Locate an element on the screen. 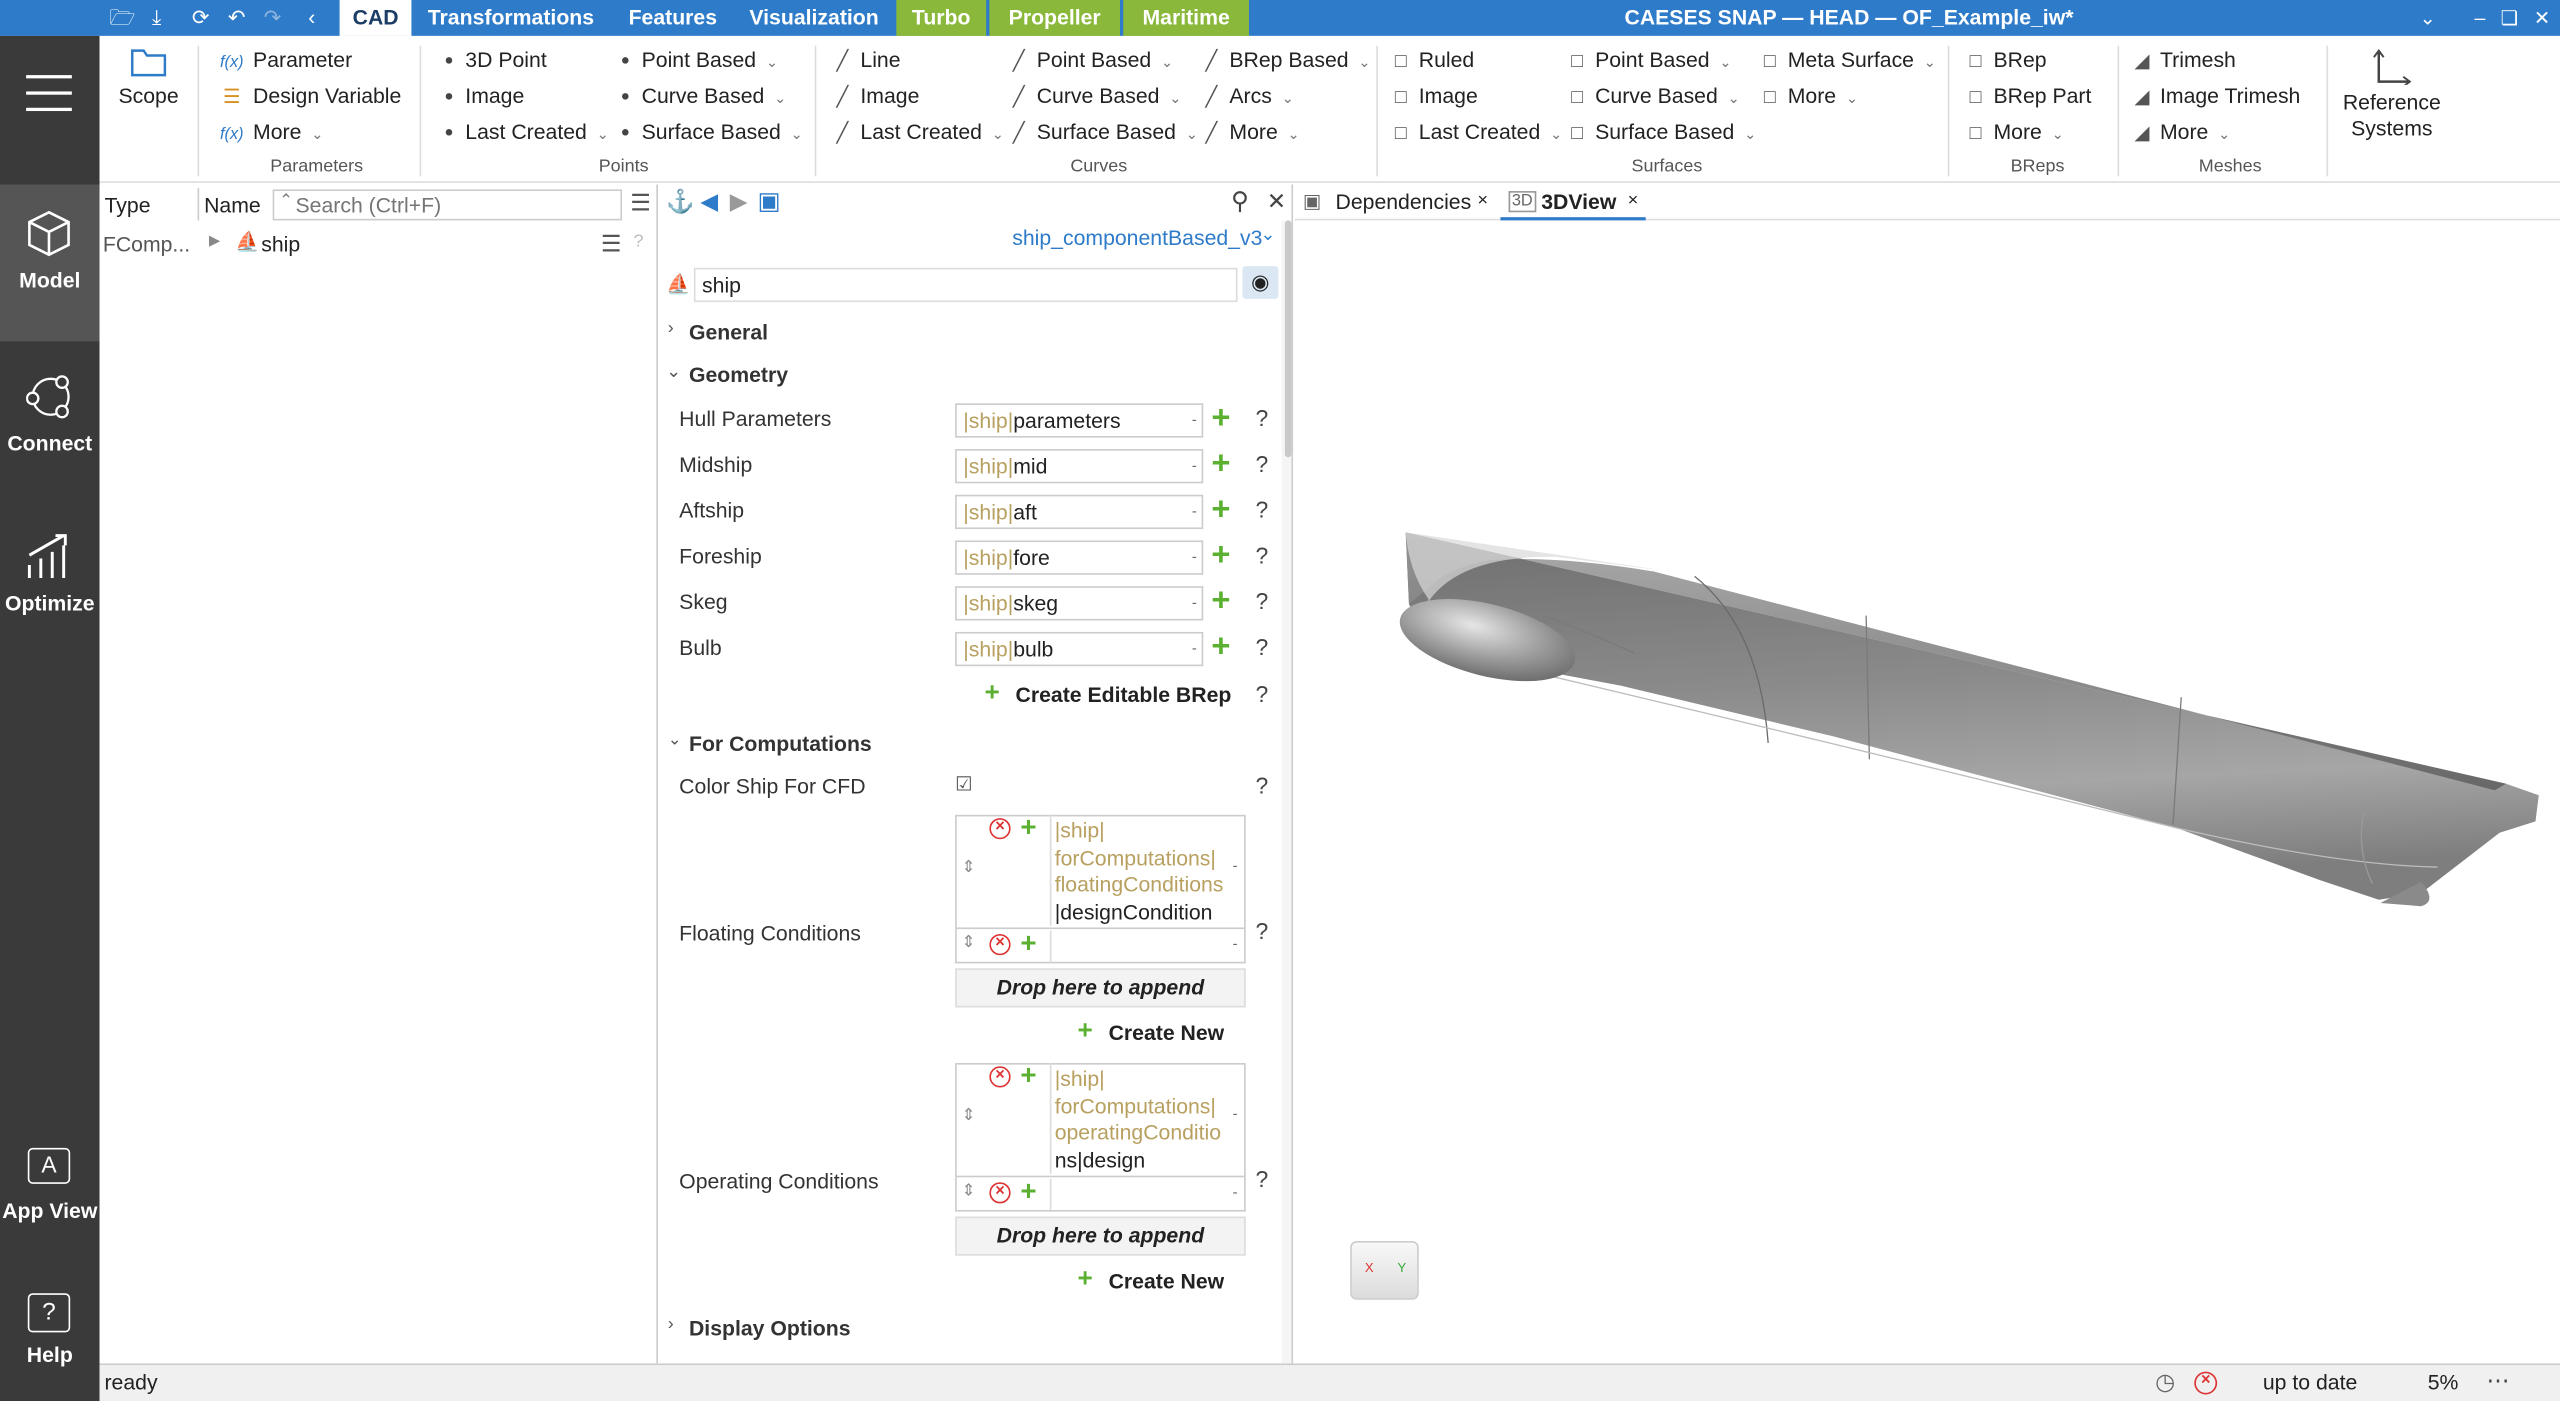 The image size is (2560, 1401). collapse-for-computations-icon: ⌄ is located at coordinates (675, 741).